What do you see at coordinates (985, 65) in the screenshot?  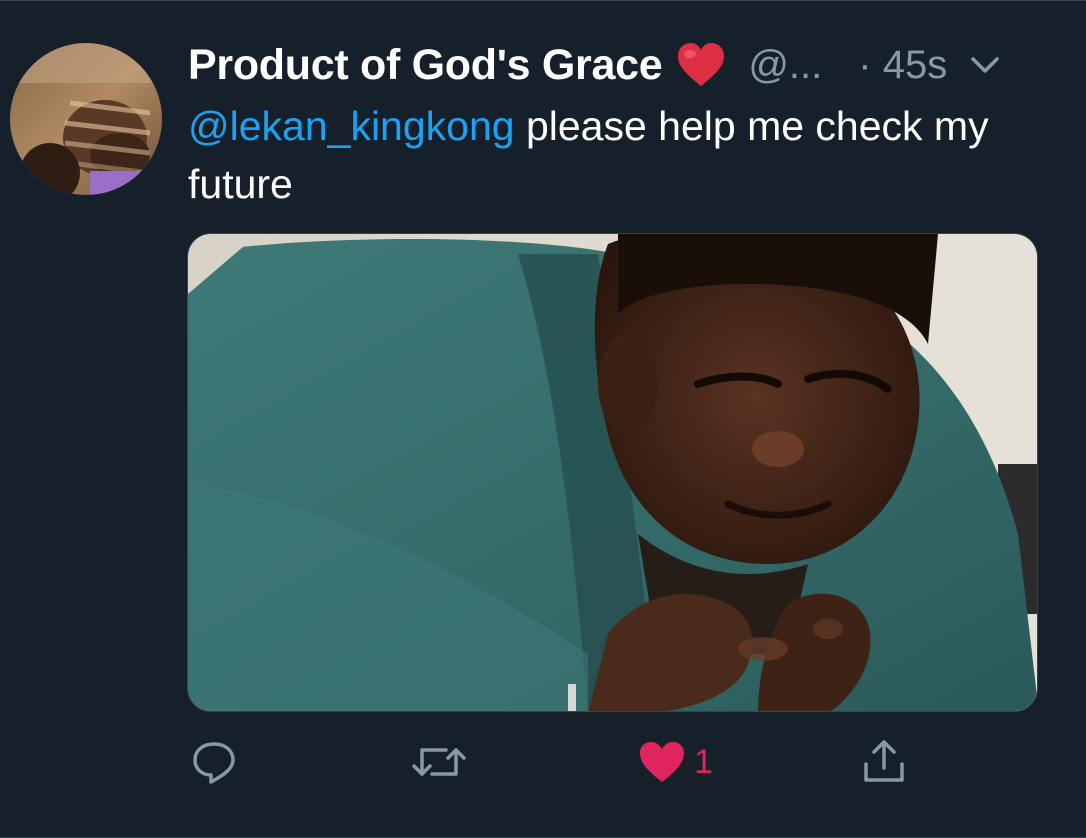 I see `chevron-down-icon` at bounding box center [985, 65].